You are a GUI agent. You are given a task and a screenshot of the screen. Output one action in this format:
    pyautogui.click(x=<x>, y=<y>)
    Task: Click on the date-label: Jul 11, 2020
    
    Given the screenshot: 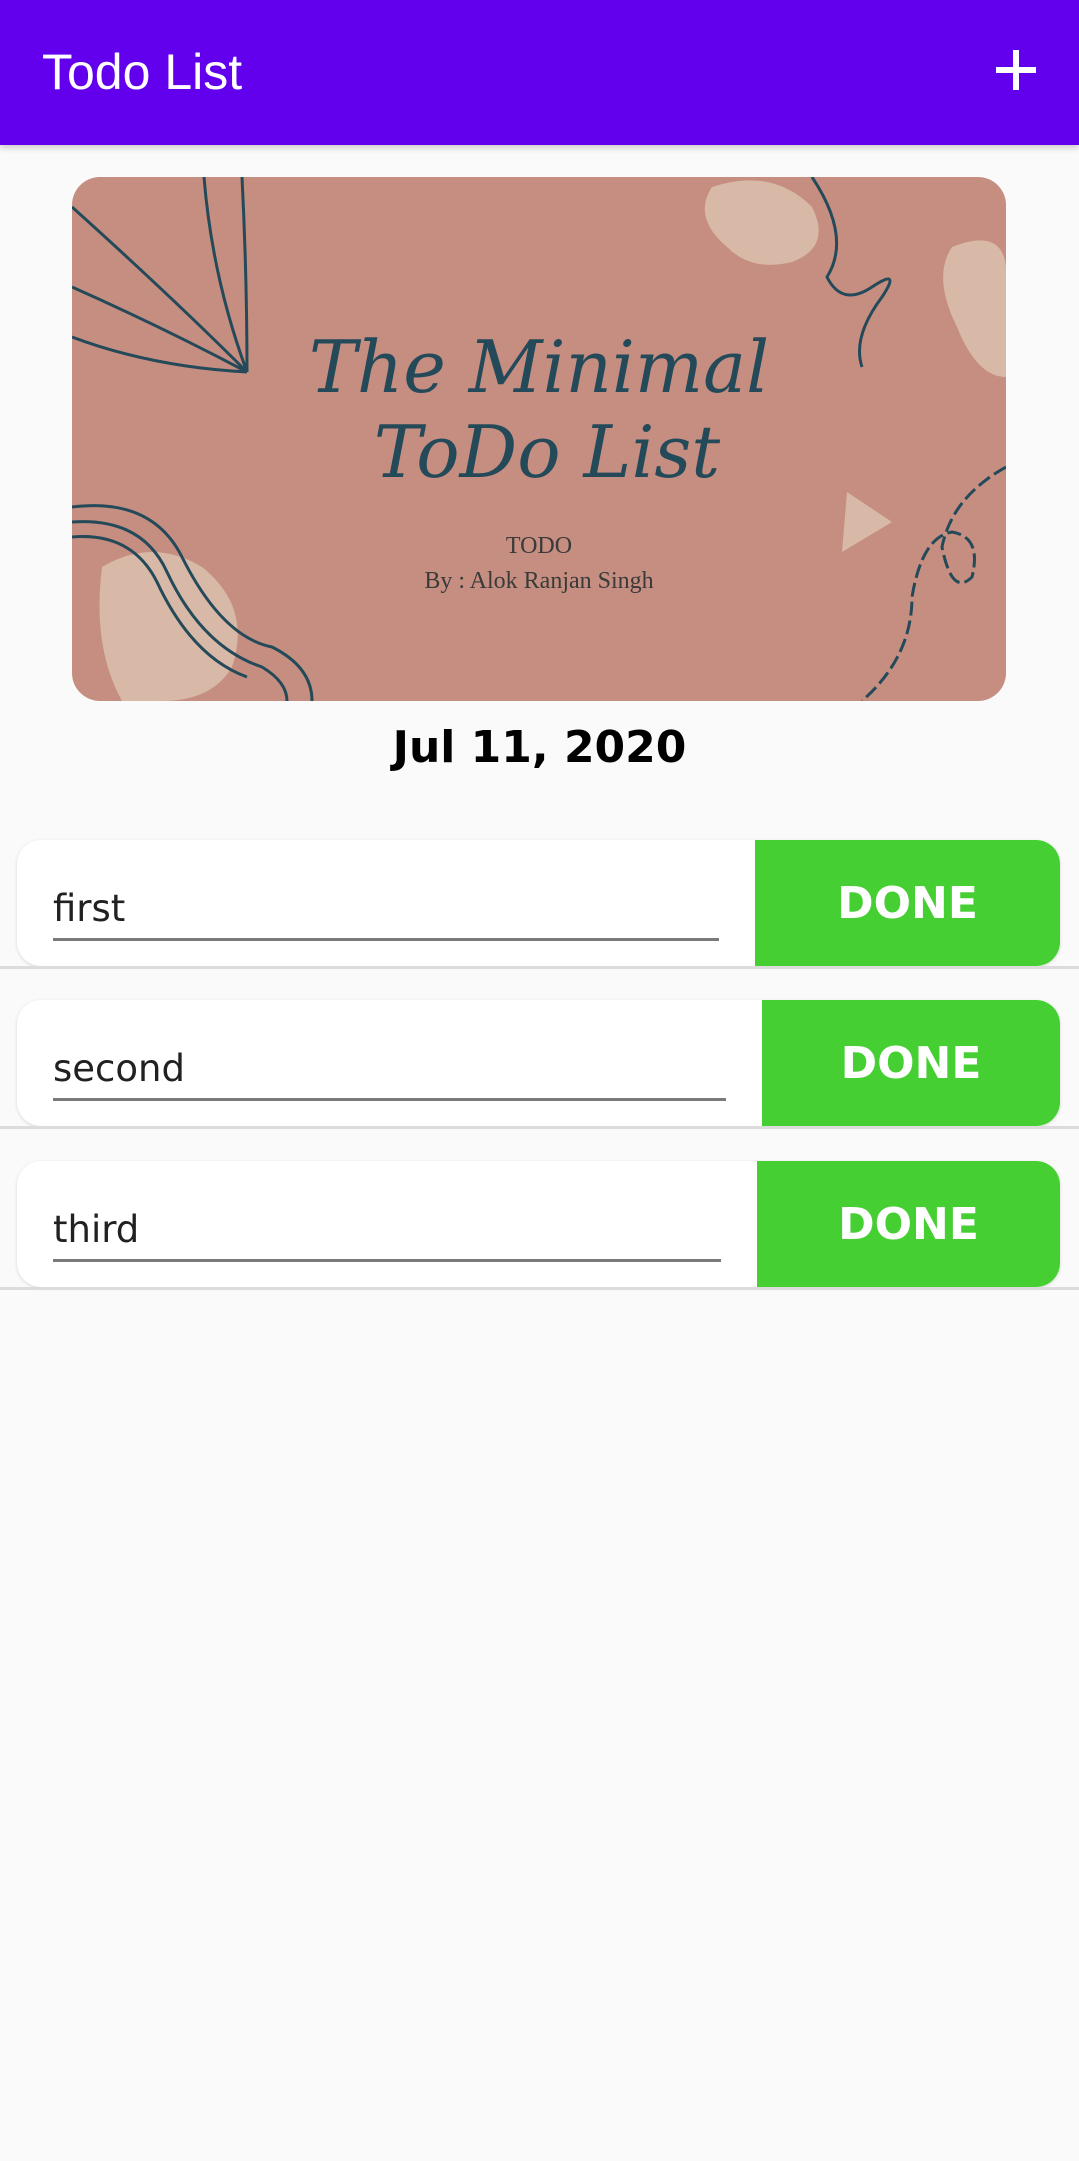 What is the action you would take?
    pyautogui.click(x=539, y=747)
    